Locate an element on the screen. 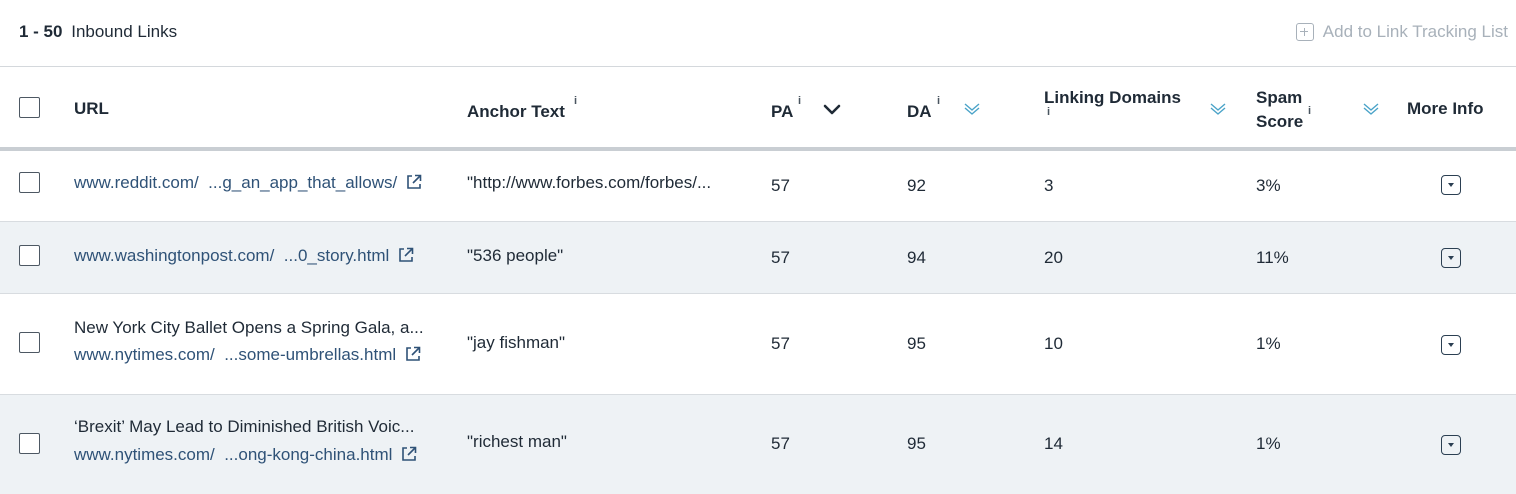 This screenshot has width=1516, height=494. url-cell: www.reddit.com/ ...g_an_app_that_allows/ is located at coordinates (248, 183).